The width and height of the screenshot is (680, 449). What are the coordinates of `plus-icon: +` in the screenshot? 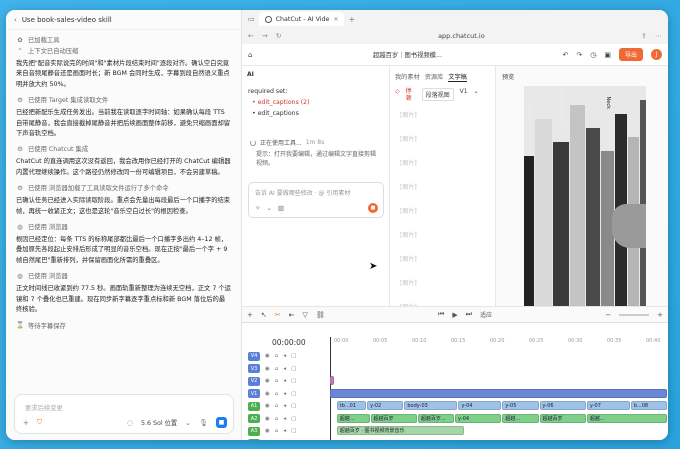 It's located at (26, 423).